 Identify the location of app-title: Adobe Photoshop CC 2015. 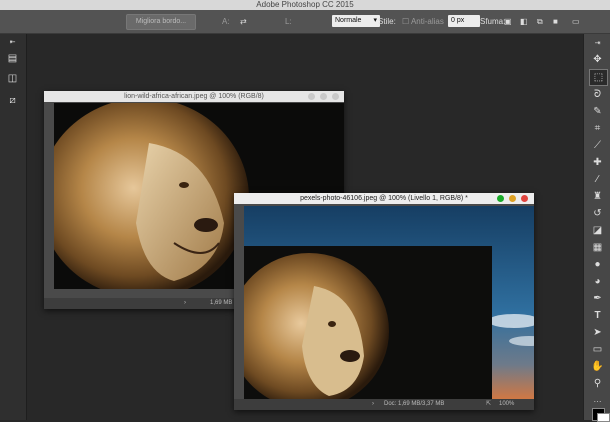
(305, 4).